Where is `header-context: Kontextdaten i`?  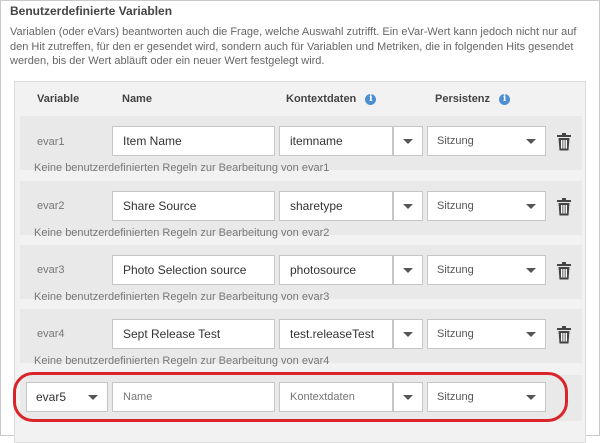 header-context: Kontextdaten i is located at coordinates (331, 99).